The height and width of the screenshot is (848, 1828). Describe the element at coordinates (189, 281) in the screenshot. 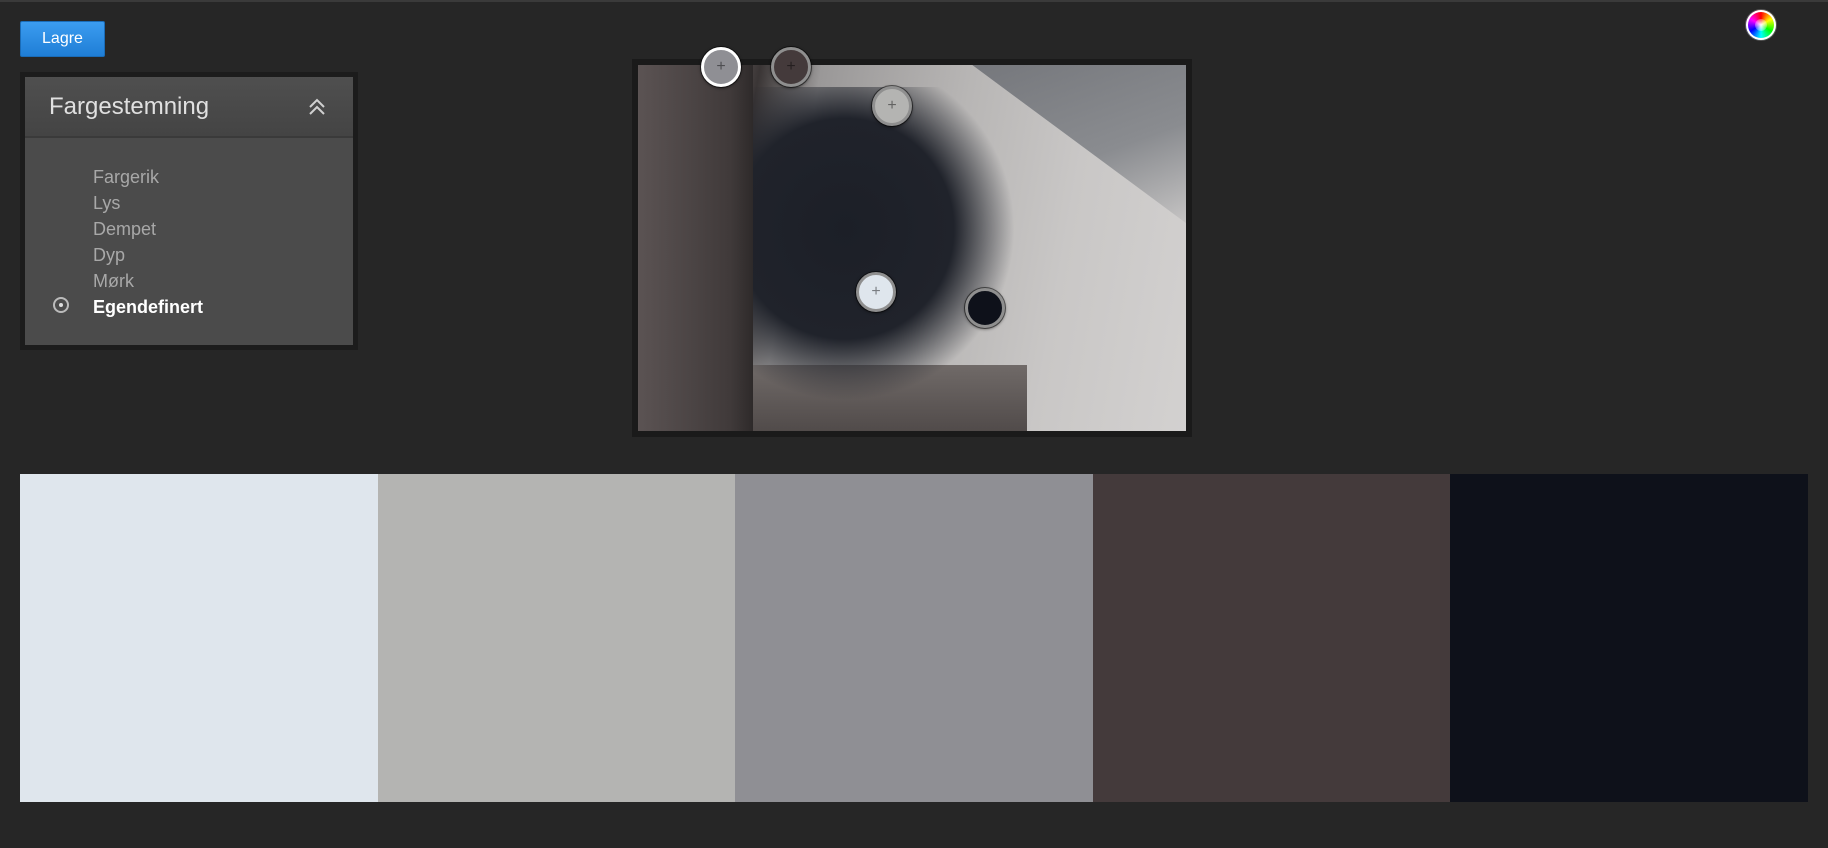

I see `mood-item-mork: Mørk` at that location.